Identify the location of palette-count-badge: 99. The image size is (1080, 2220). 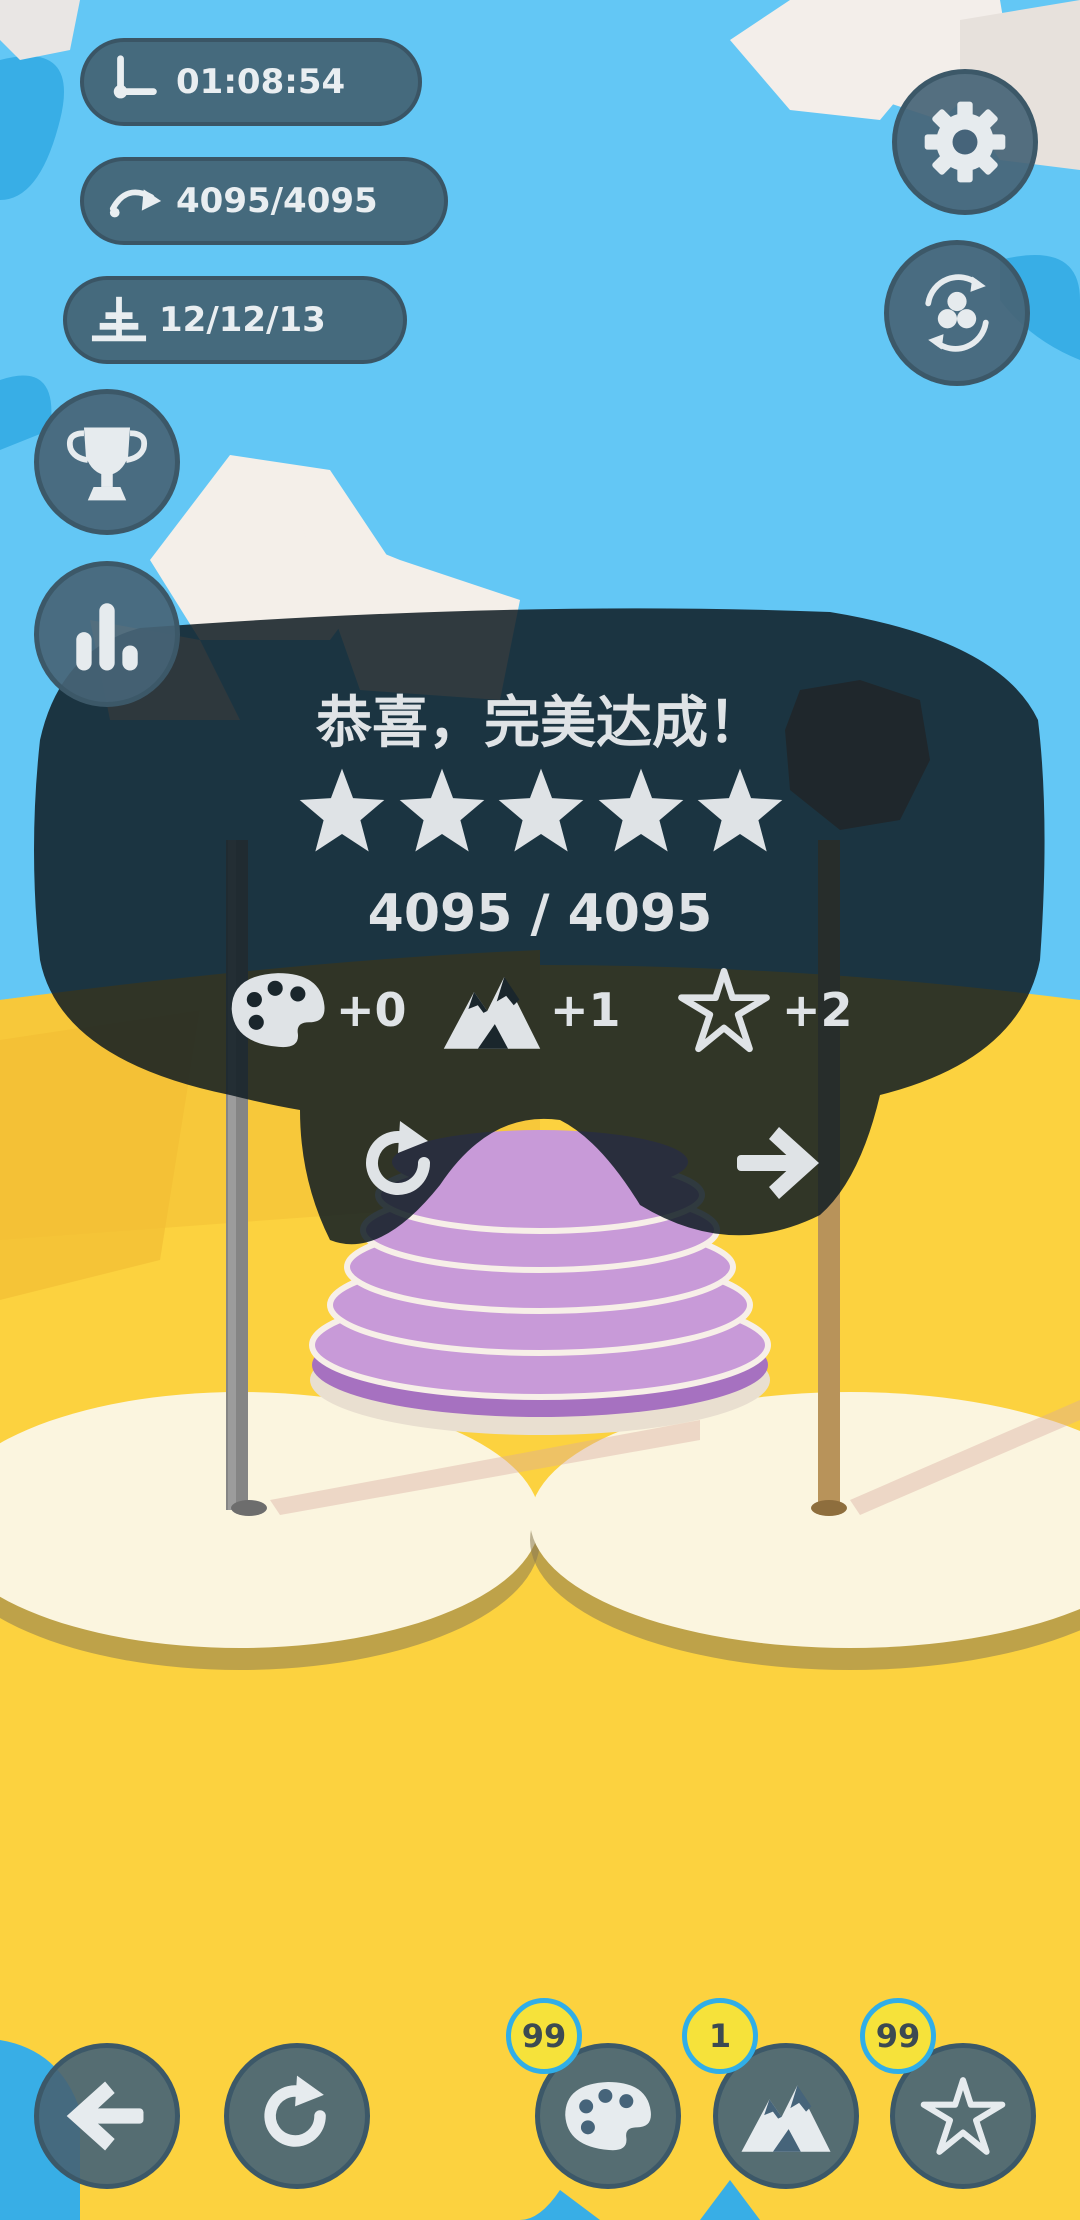
(544, 2036).